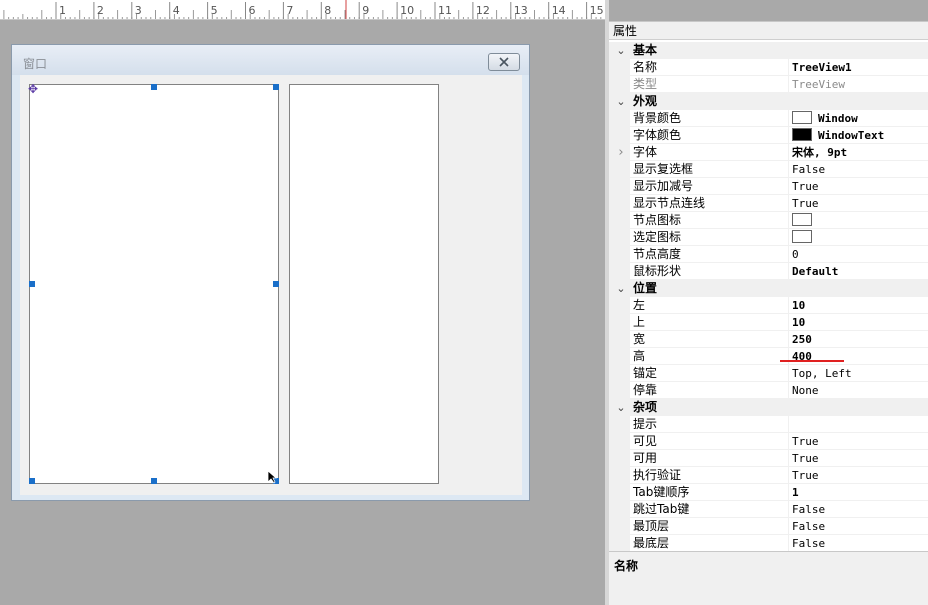  I want to click on property-row: 可用 True, so click(768, 458).